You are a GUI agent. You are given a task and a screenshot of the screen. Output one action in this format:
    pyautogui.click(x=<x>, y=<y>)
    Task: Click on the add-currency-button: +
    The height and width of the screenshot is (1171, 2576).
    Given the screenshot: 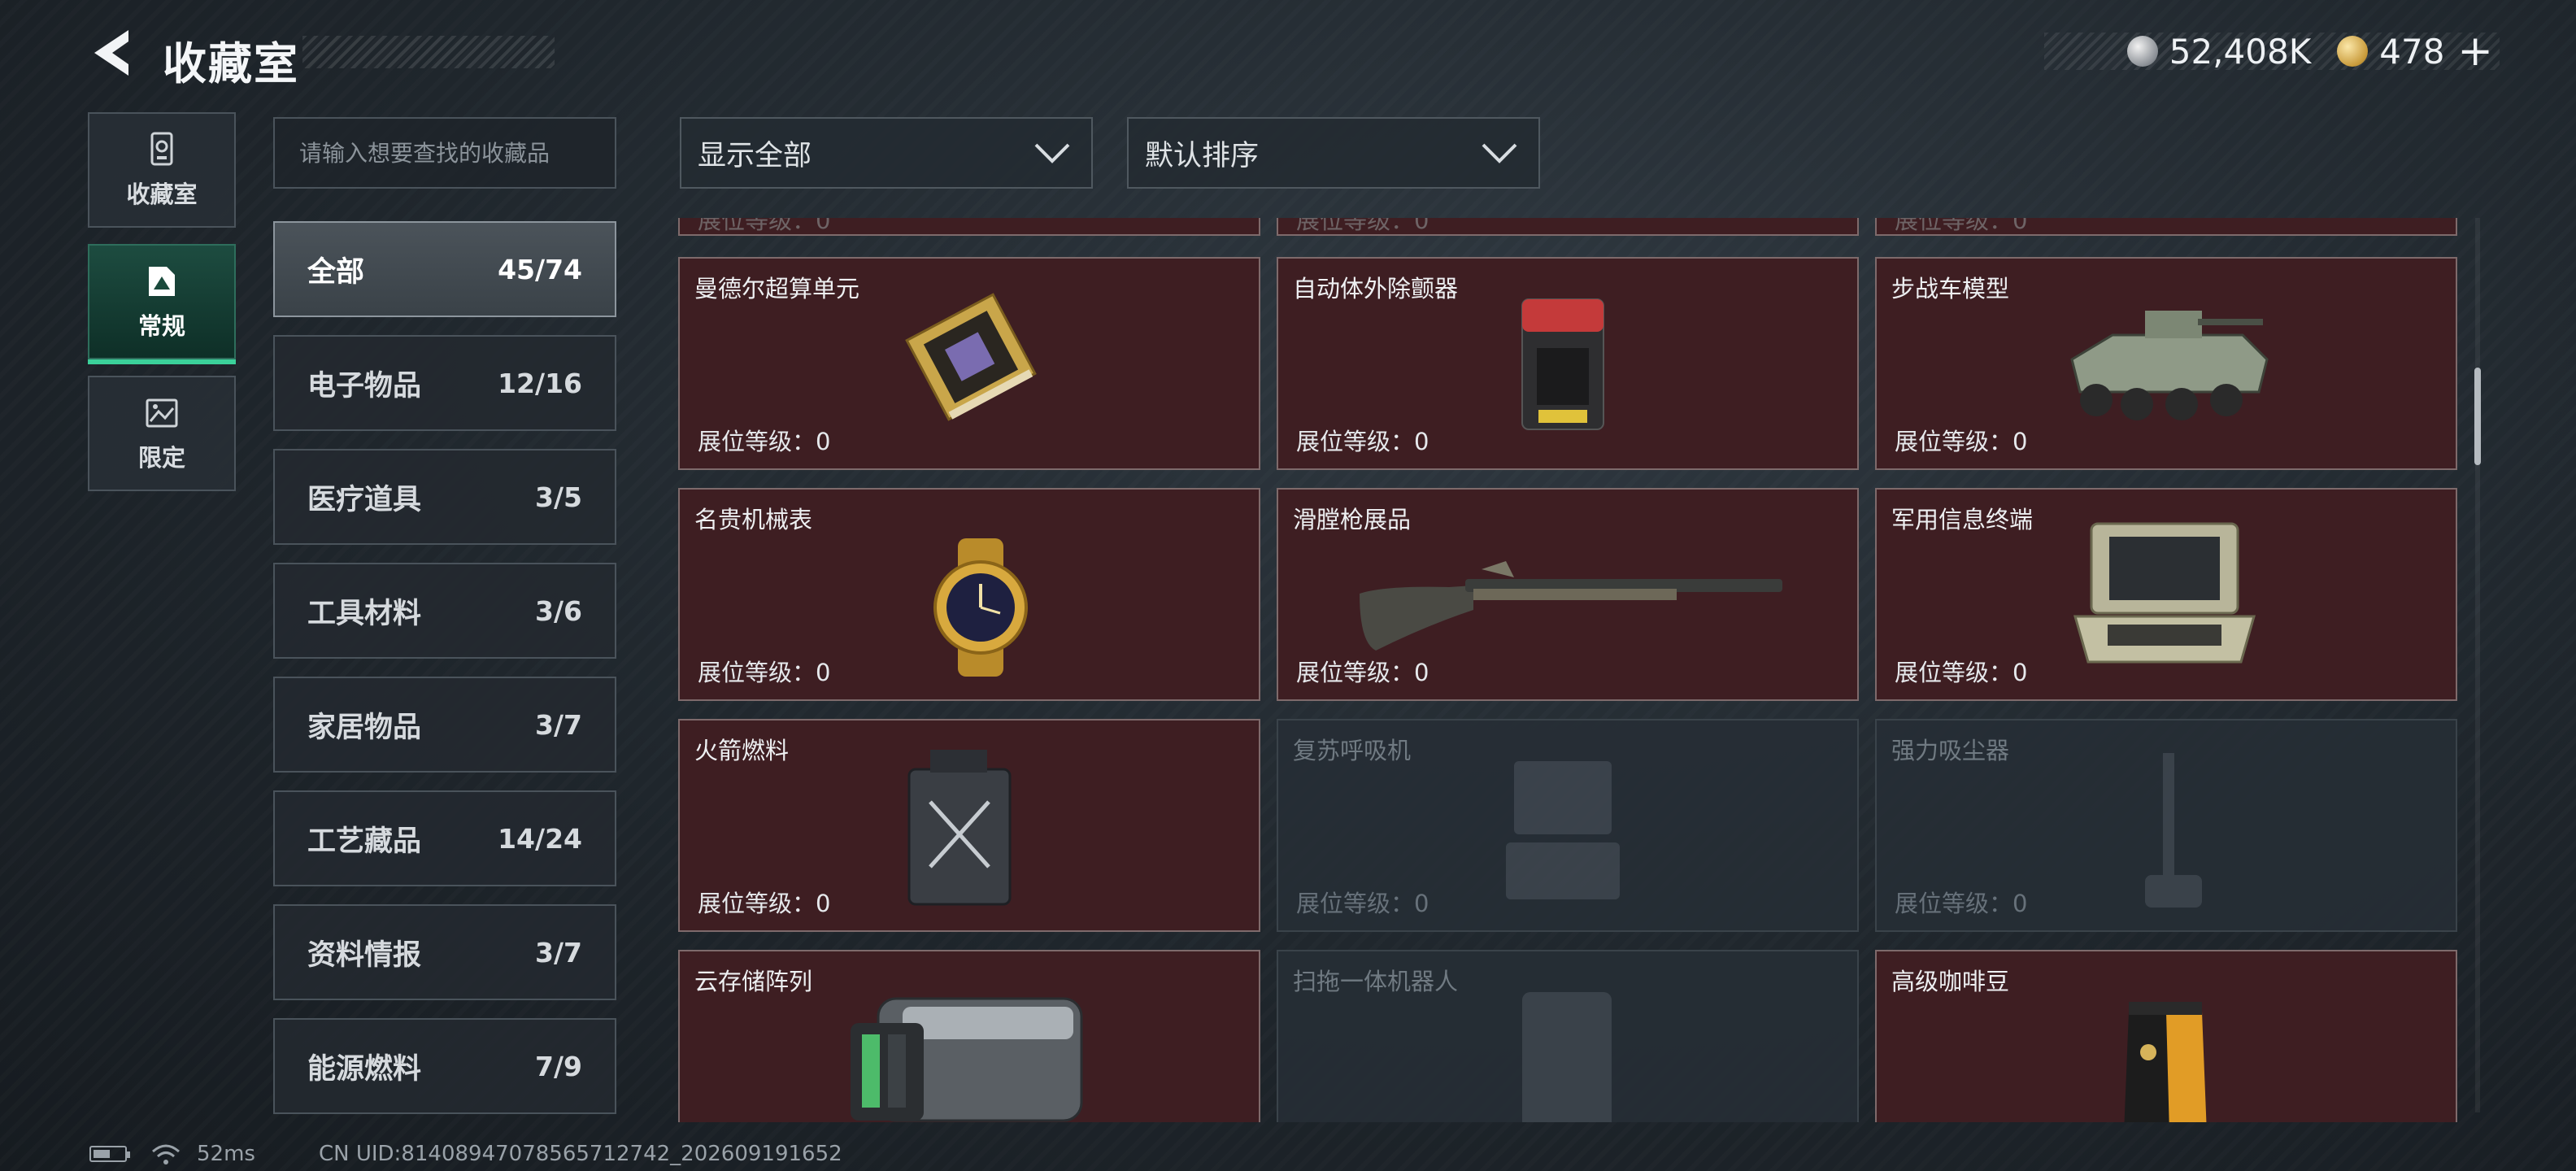 What is the action you would take?
    pyautogui.click(x=2475, y=51)
    